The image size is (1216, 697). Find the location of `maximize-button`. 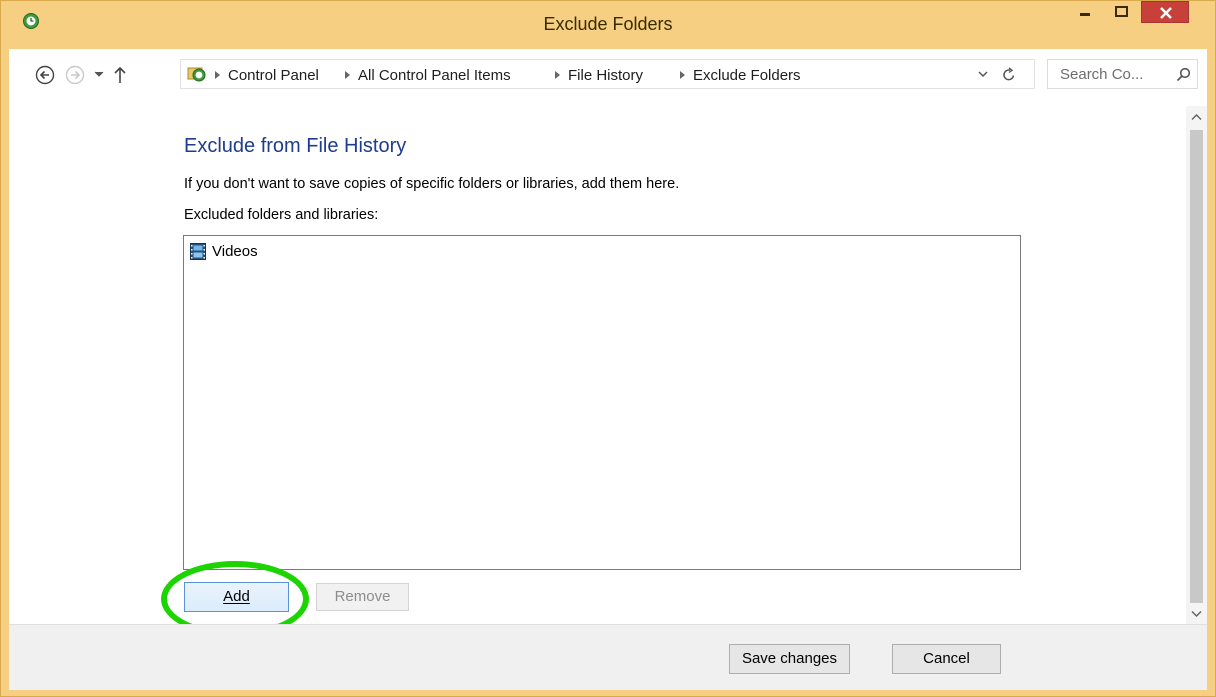

maximize-button is located at coordinates (1121, 12).